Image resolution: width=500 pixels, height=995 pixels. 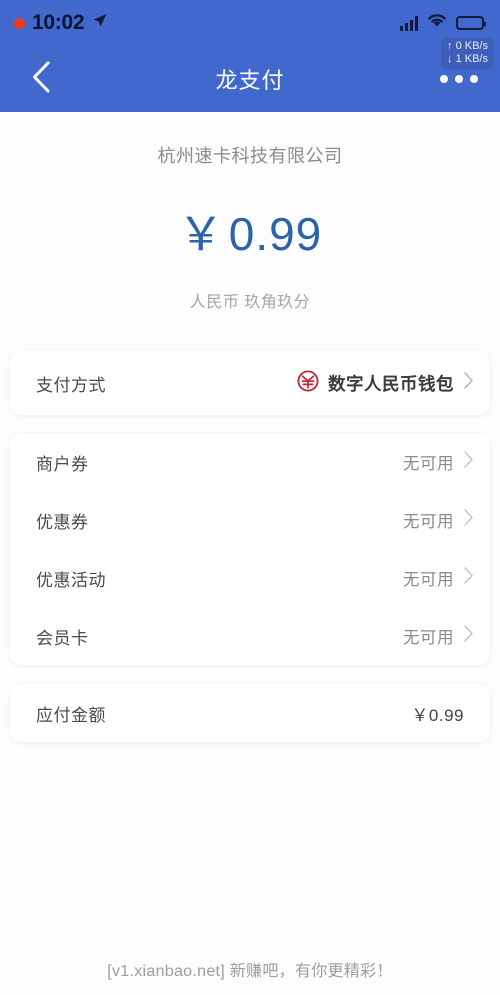 What do you see at coordinates (62, 638) in the screenshot?
I see `coupon-label: 会员卡` at bounding box center [62, 638].